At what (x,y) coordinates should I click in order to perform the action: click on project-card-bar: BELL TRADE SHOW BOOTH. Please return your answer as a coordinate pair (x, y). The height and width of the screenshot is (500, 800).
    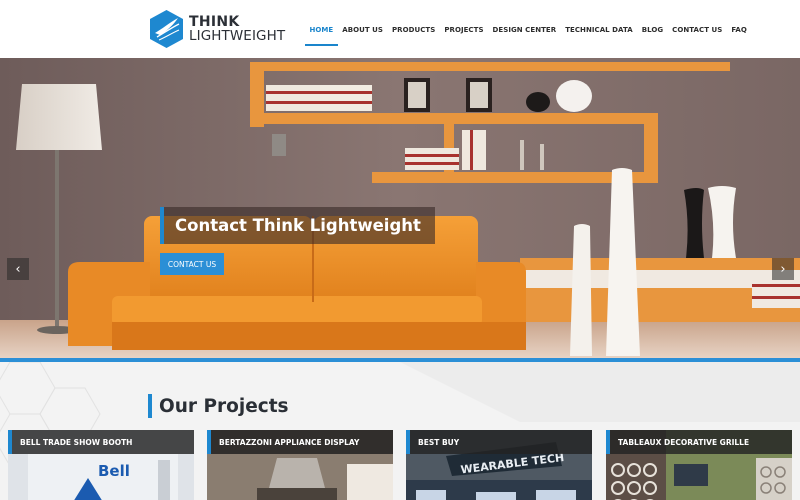
    Looking at the image, I should click on (101, 442).